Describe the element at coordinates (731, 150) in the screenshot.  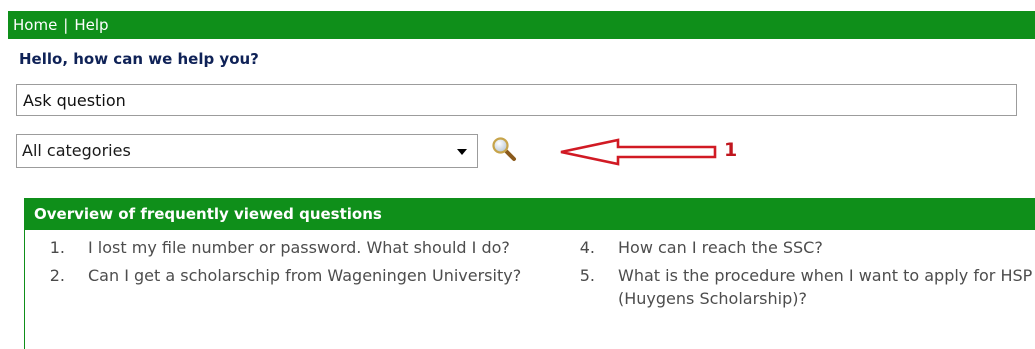
I see `annotation-number: 1` at that location.